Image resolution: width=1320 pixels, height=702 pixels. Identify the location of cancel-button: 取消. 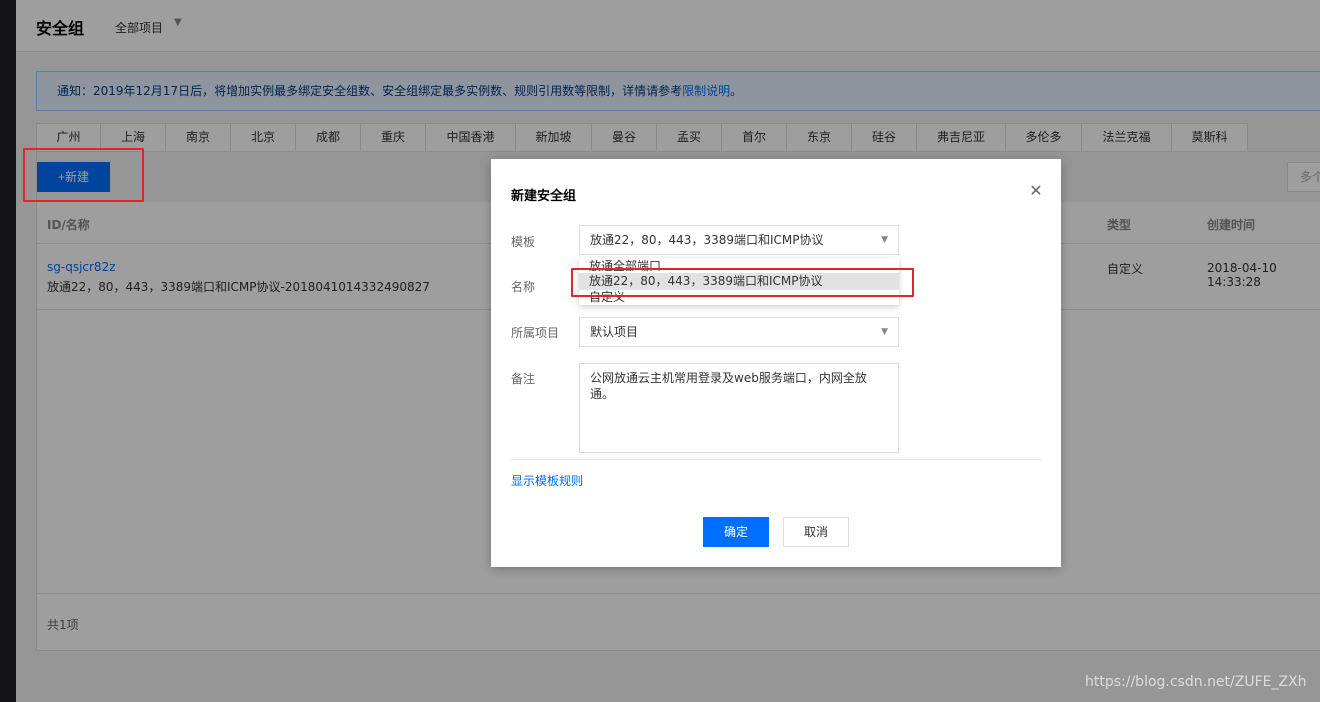
(816, 532).